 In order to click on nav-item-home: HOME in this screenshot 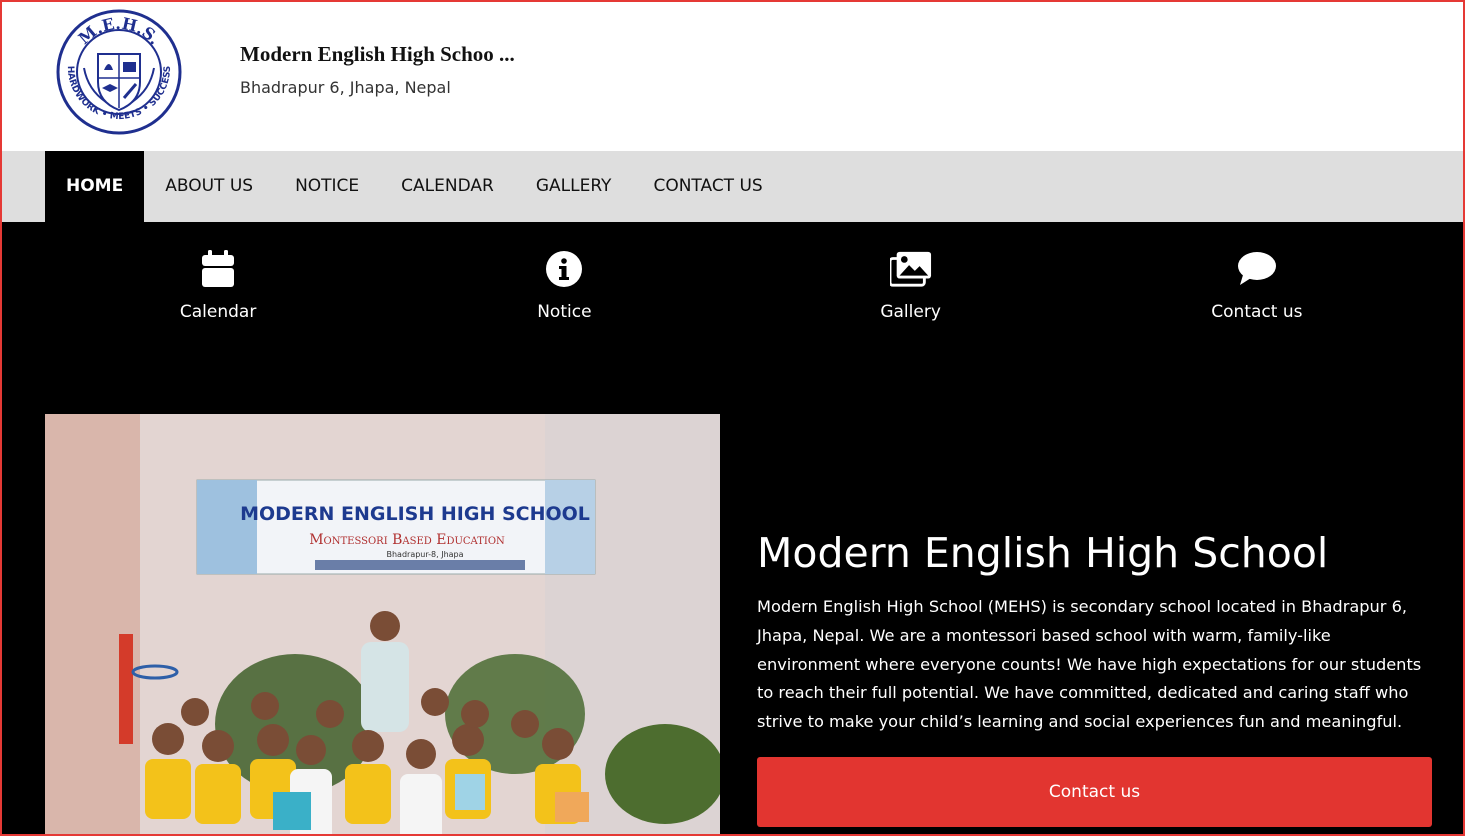, I will do `click(95, 186)`.